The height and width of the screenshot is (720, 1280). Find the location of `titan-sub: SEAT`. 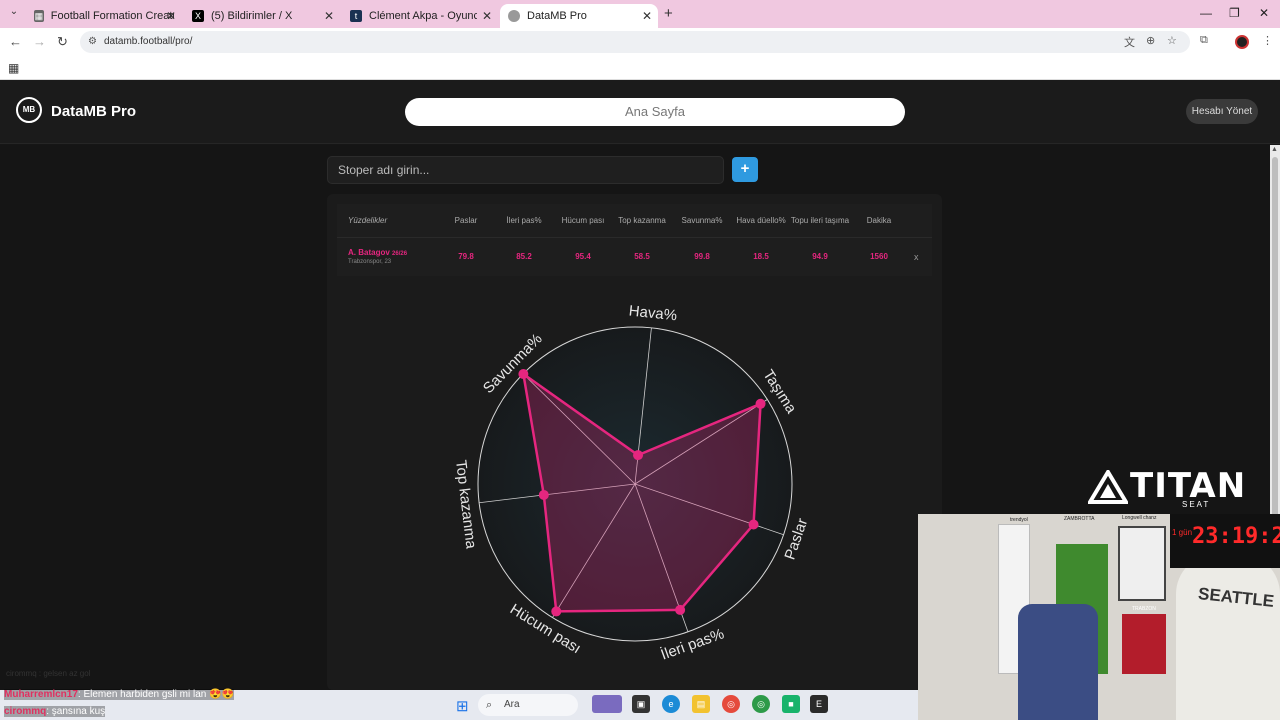

titan-sub: SEAT is located at coordinates (1196, 504).